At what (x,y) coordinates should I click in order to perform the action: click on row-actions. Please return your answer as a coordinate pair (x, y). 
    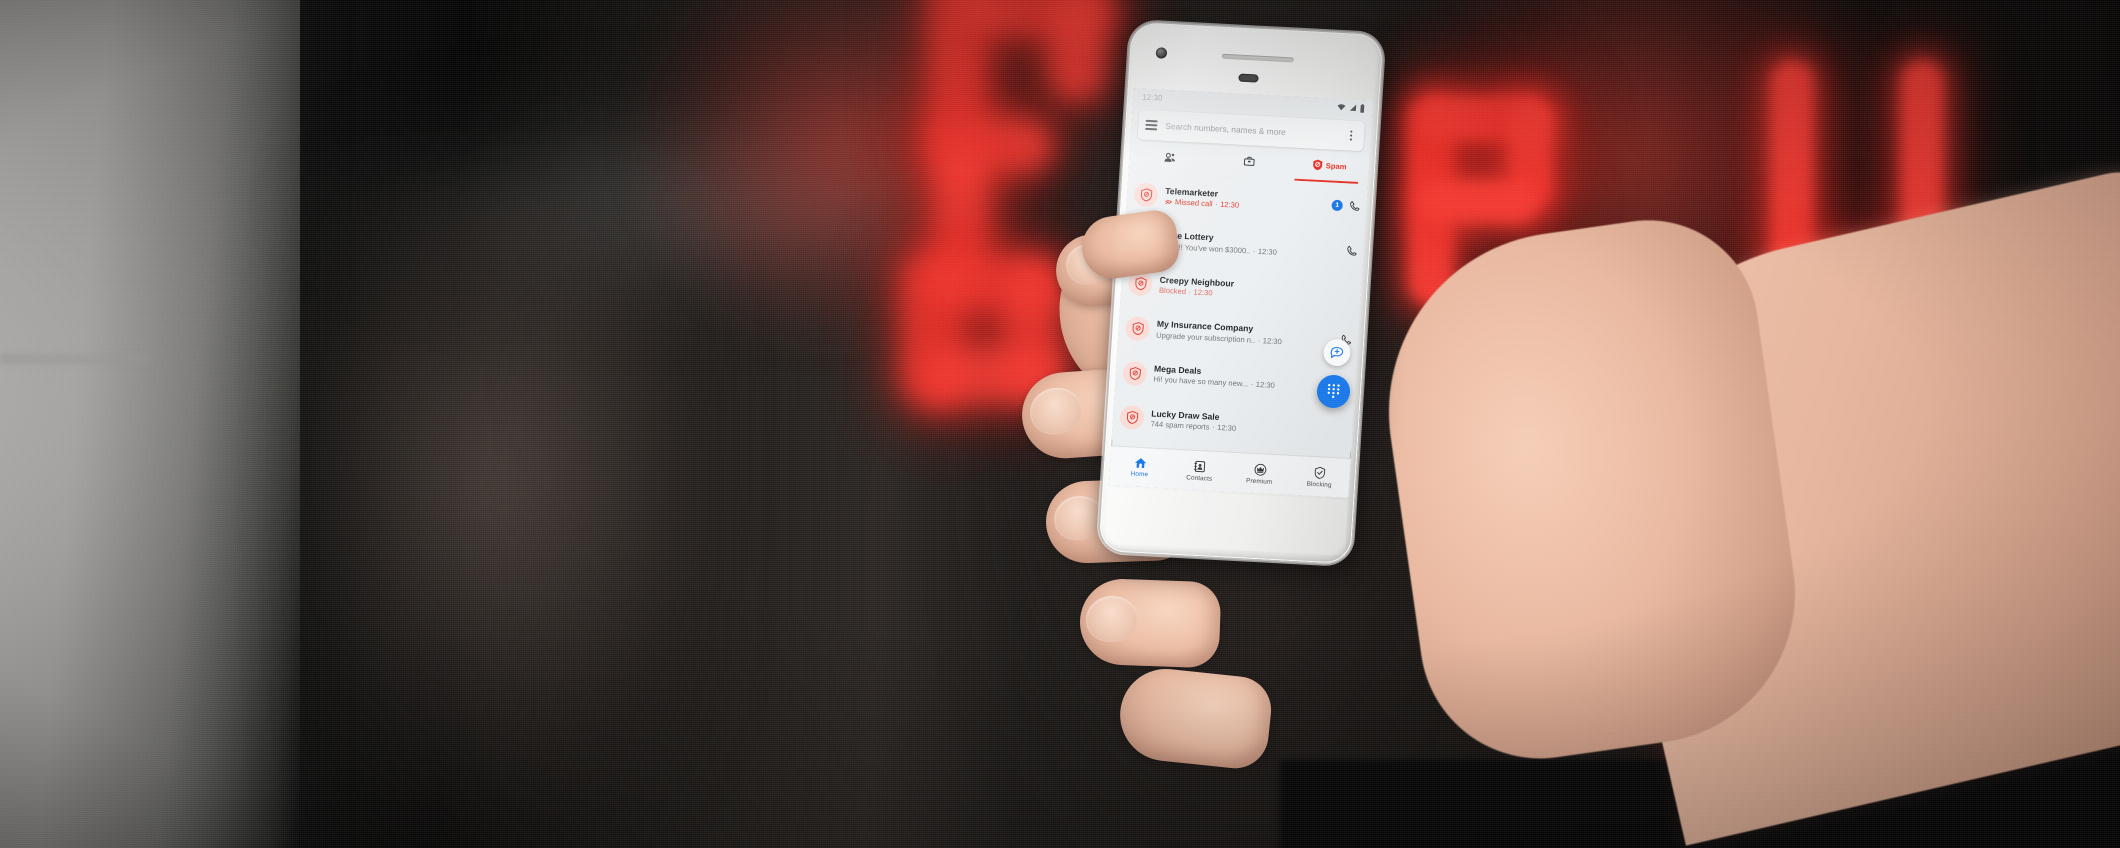
    Looking at the image, I should click on (1352, 250).